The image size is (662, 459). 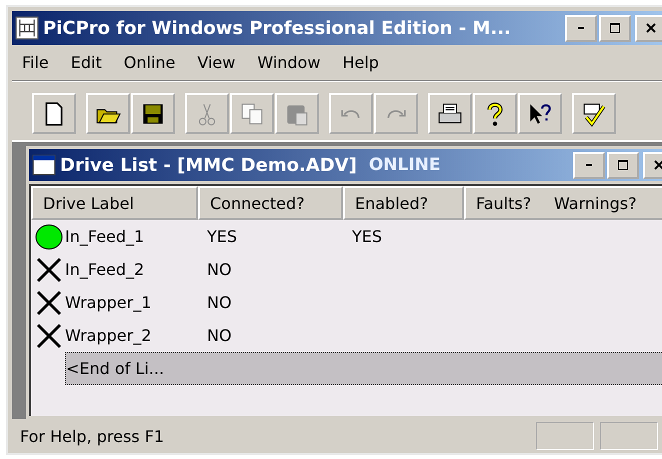 I want to click on column-header: Warnings?, so click(x=608, y=203).